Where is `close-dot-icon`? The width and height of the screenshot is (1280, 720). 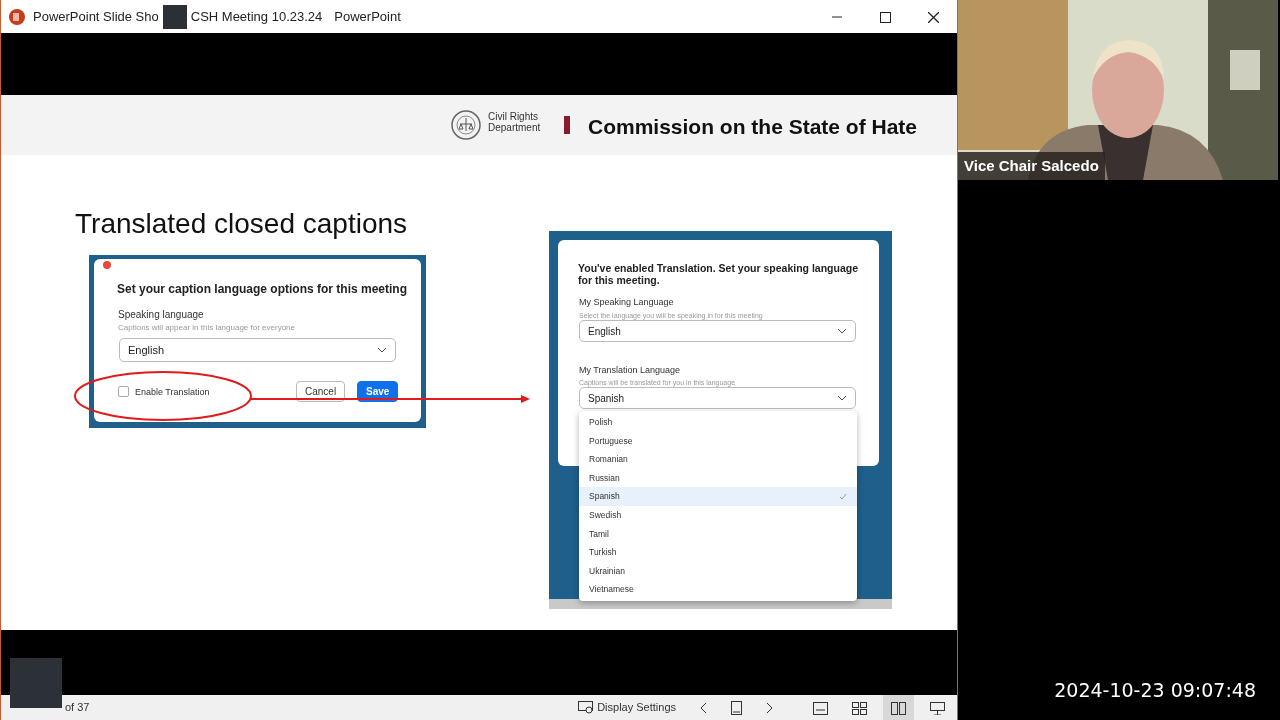
close-dot-icon is located at coordinates (107, 265).